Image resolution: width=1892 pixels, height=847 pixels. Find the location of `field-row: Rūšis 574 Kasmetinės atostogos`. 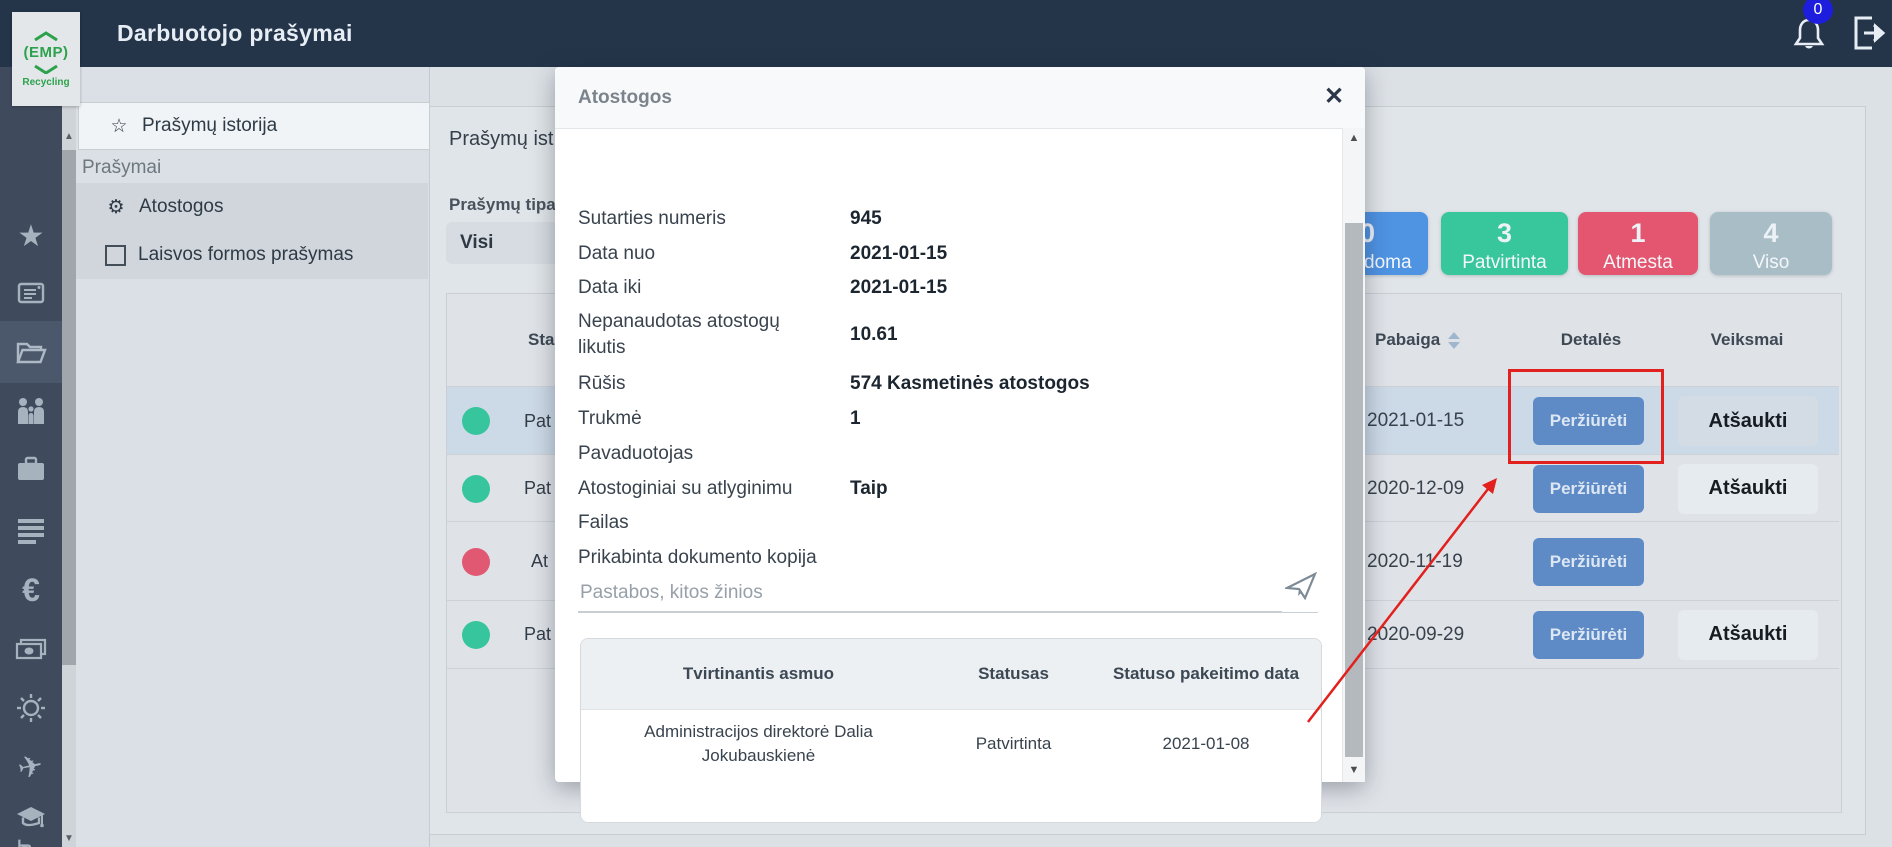

field-row: Rūšis 574 Kasmetinės atostogos is located at coordinates (948, 384).